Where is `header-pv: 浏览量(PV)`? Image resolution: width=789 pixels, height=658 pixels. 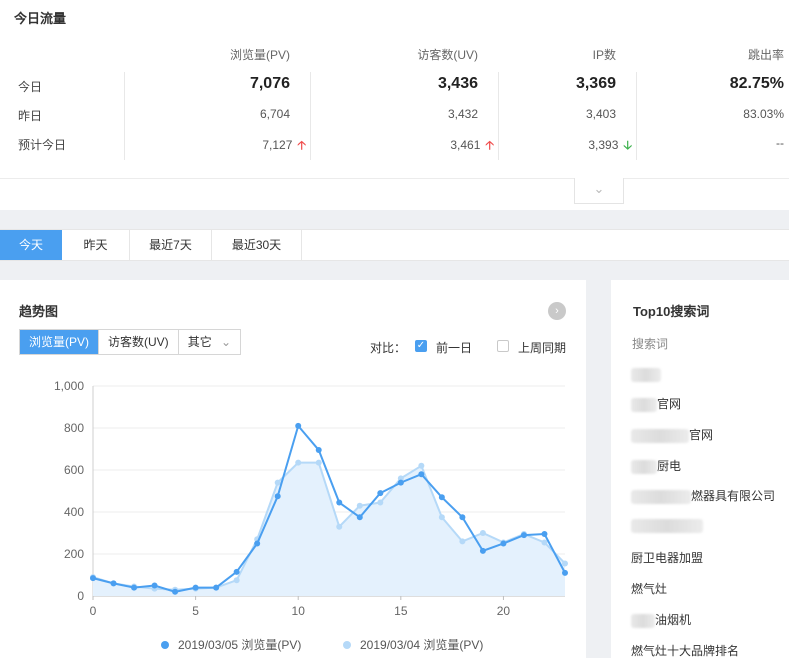
header-pv: 浏览量(PV) is located at coordinates (259, 55).